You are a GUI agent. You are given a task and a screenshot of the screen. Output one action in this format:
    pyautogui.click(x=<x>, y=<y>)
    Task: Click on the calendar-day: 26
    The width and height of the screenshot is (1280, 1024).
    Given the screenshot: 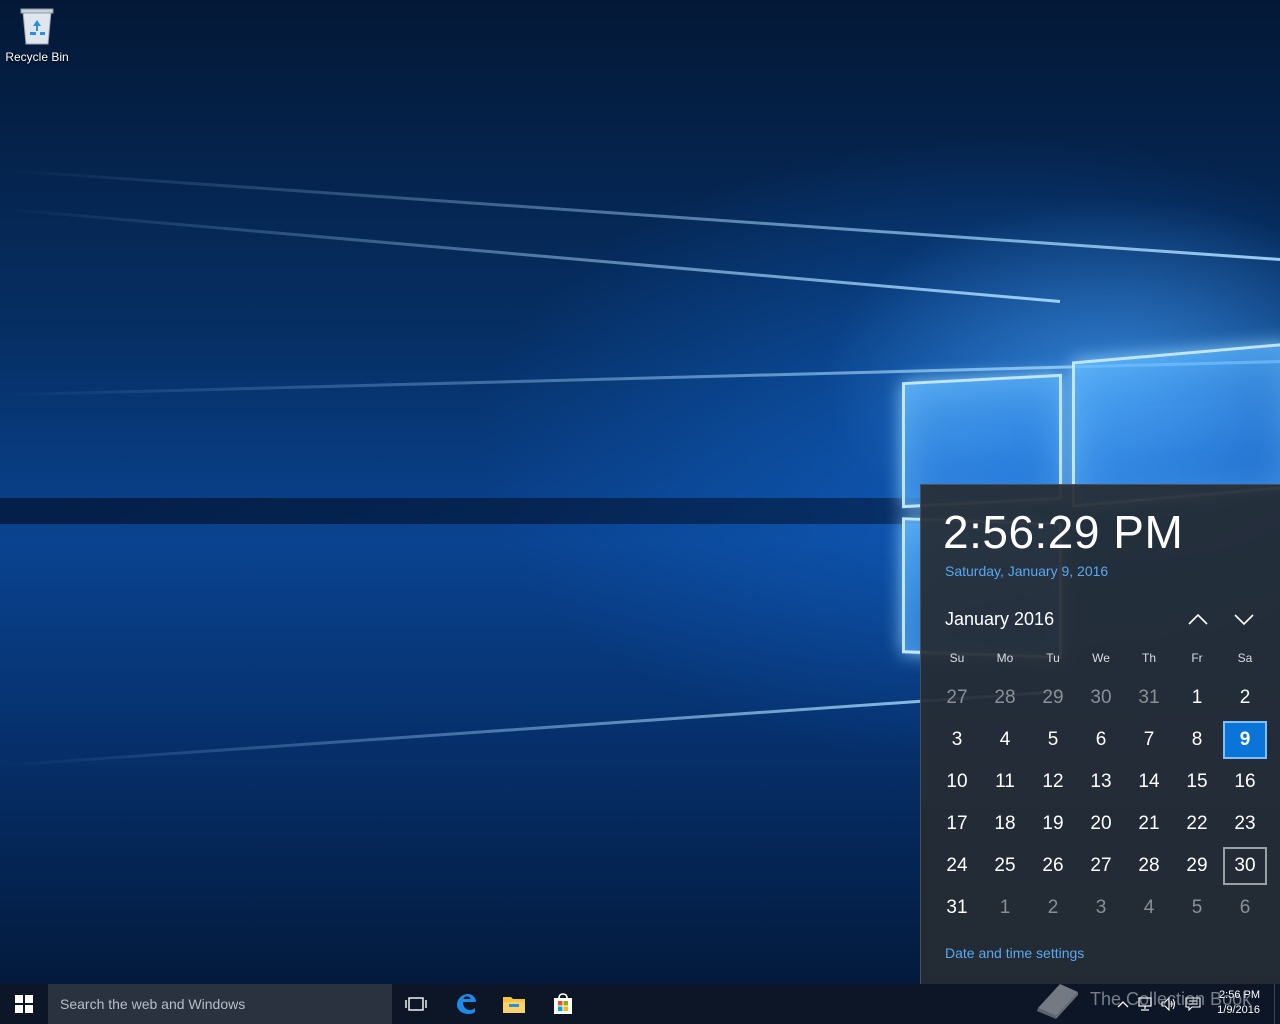 What is the action you would take?
    pyautogui.click(x=1053, y=866)
    